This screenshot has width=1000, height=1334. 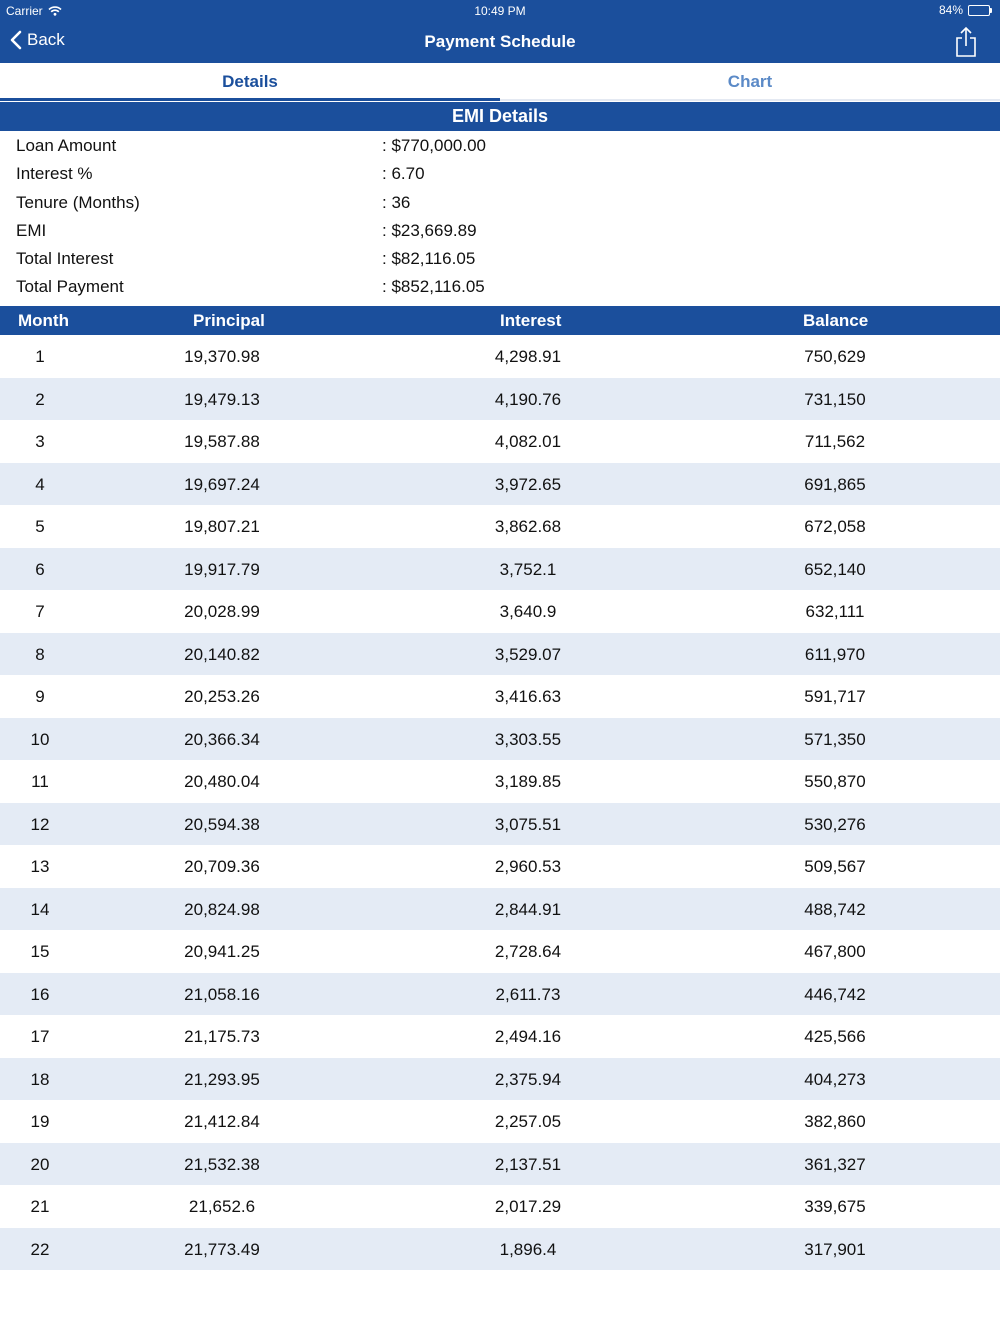 I want to click on month-cell: 9, so click(x=40, y=696).